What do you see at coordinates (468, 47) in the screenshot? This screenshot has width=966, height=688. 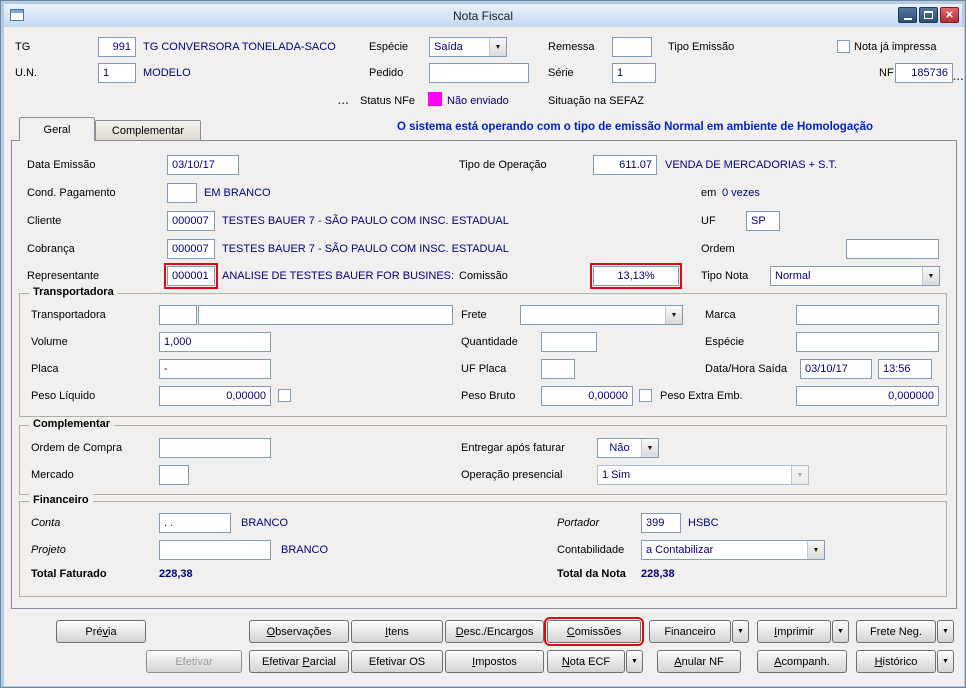 I see `especie-select: Saída ▼` at bounding box center [468, 47].